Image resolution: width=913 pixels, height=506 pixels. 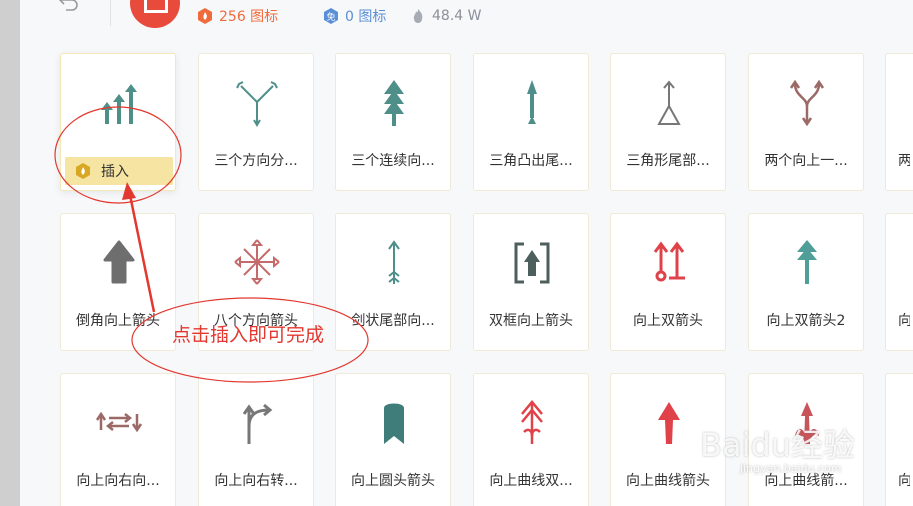 I want to click on icon-count-stat: 256 图标, so click(x=237, y=16).